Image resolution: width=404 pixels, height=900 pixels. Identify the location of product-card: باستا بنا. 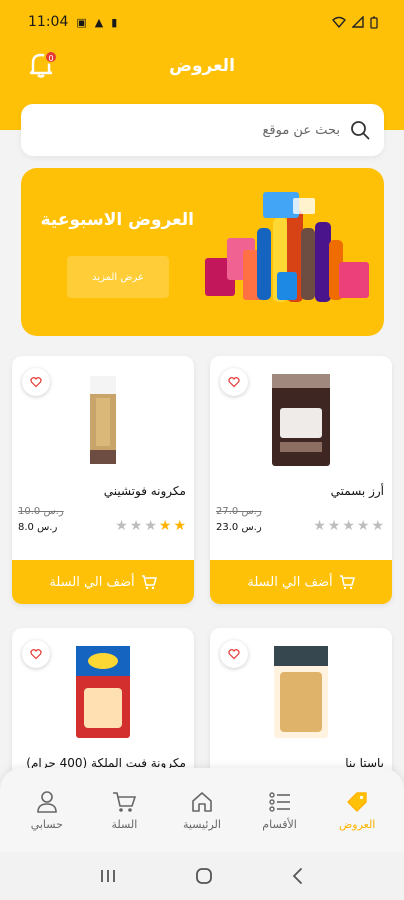
(301, 703).